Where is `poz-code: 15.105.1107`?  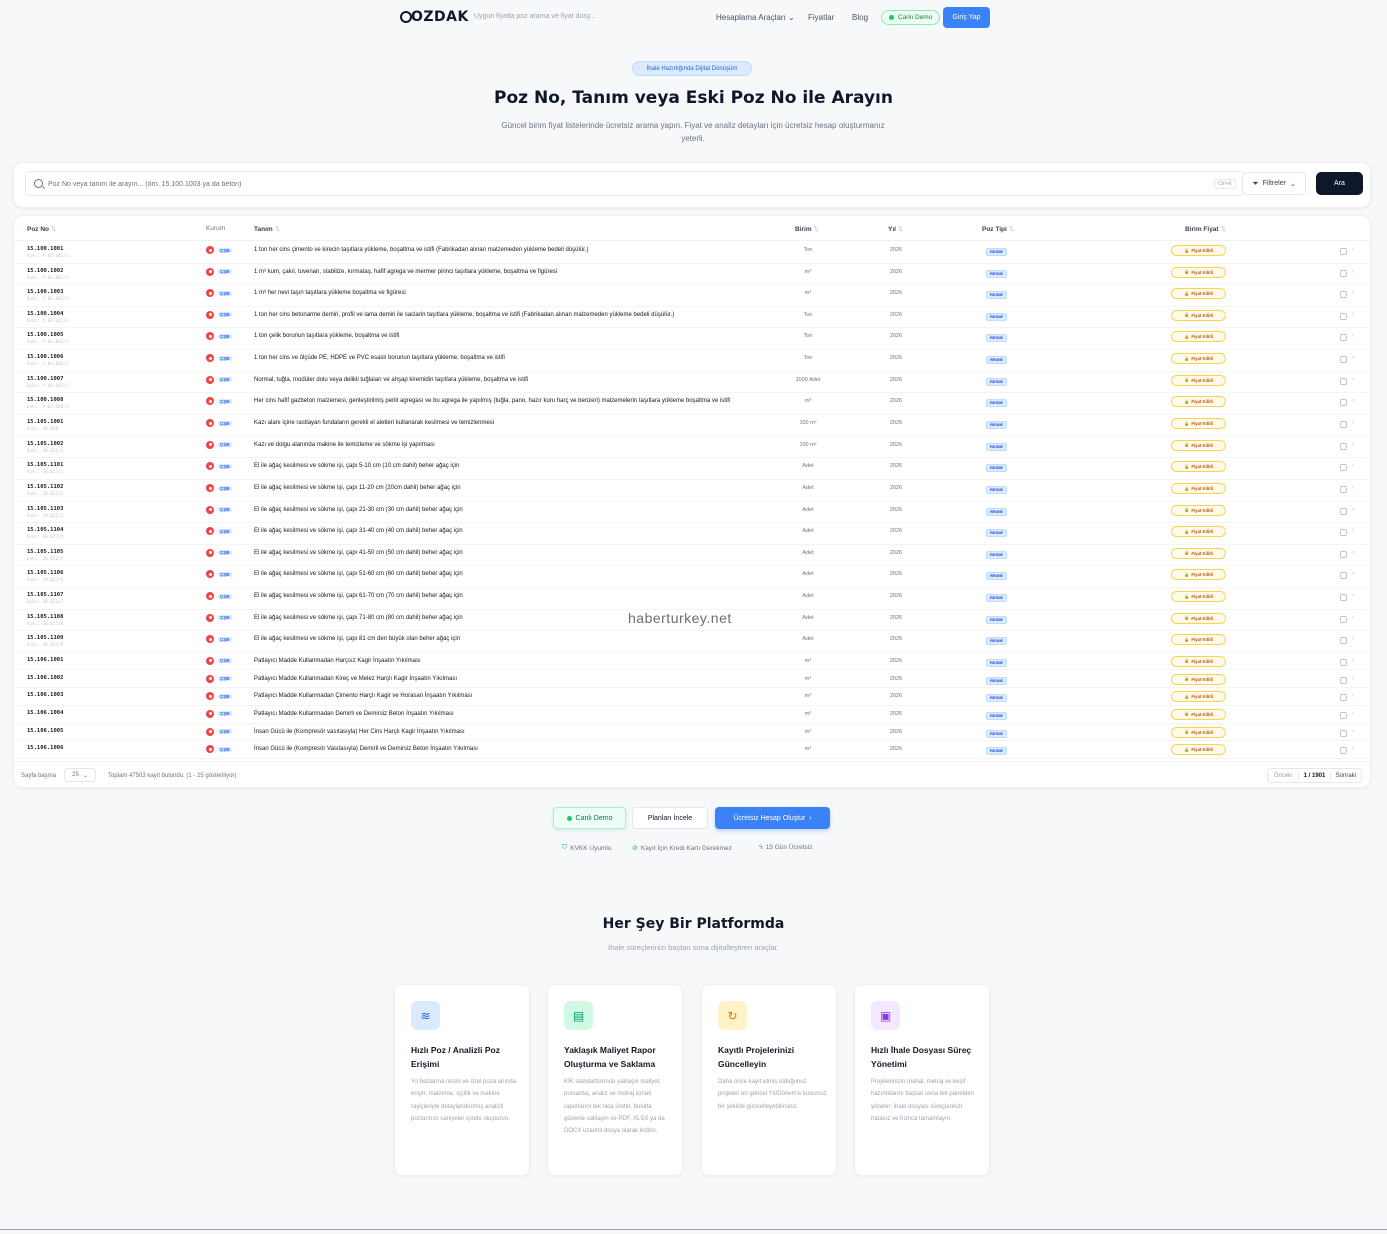
poz-code: 15.105.1107 is located at coordinates (45, 595).